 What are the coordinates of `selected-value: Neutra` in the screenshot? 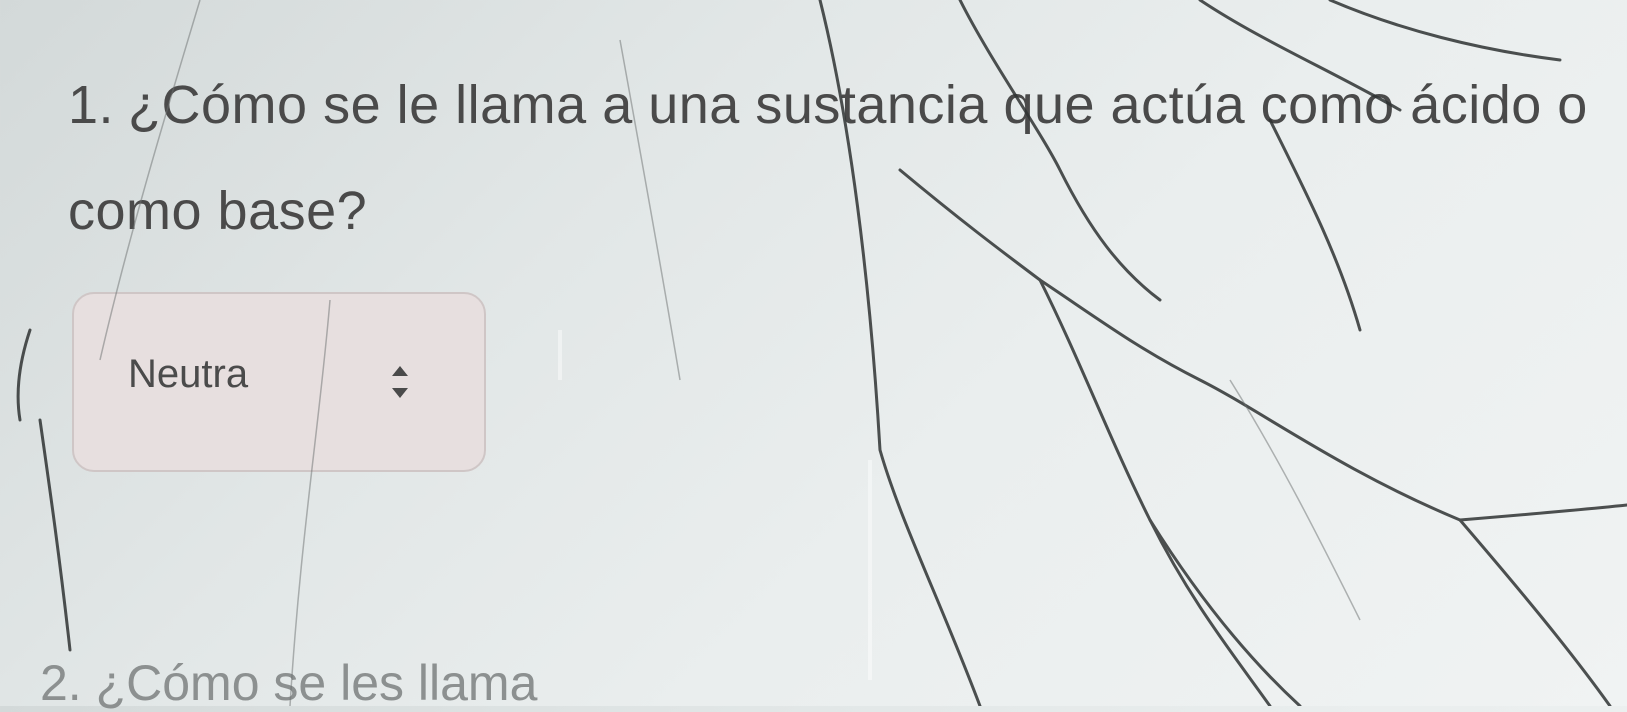 It's located at (188, 374).